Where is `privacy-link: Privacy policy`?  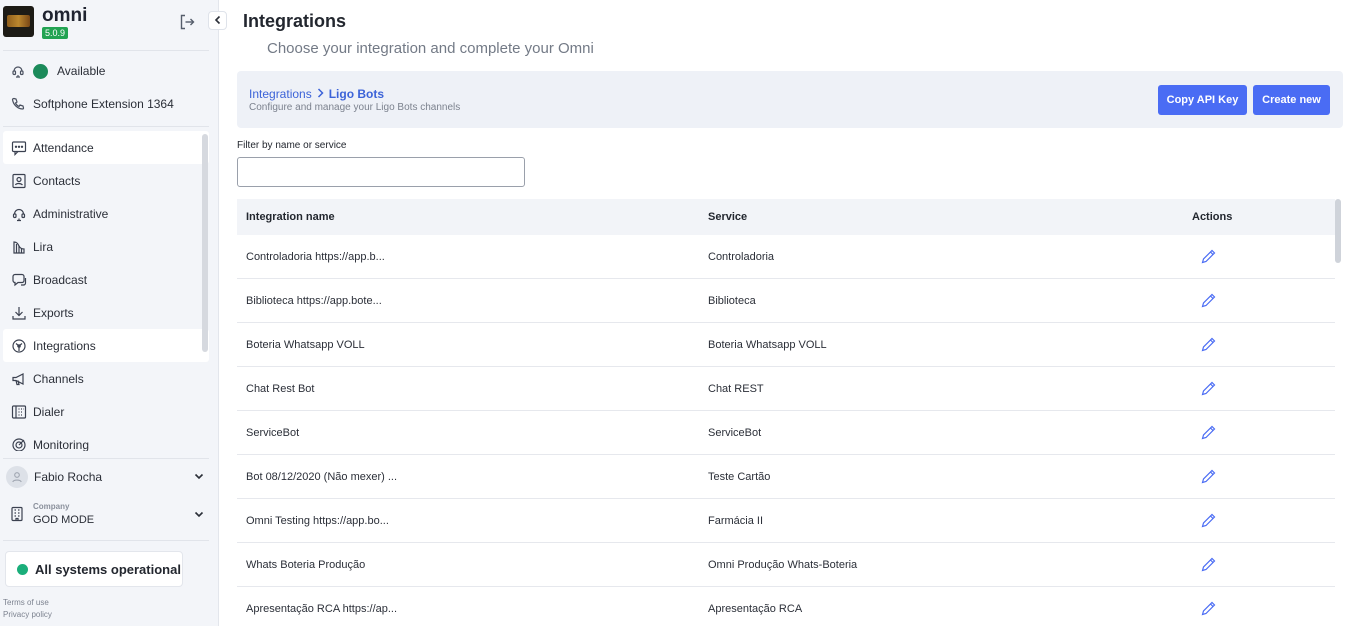 privacy-link: Privacy policy is located at coordinates (27, 614).